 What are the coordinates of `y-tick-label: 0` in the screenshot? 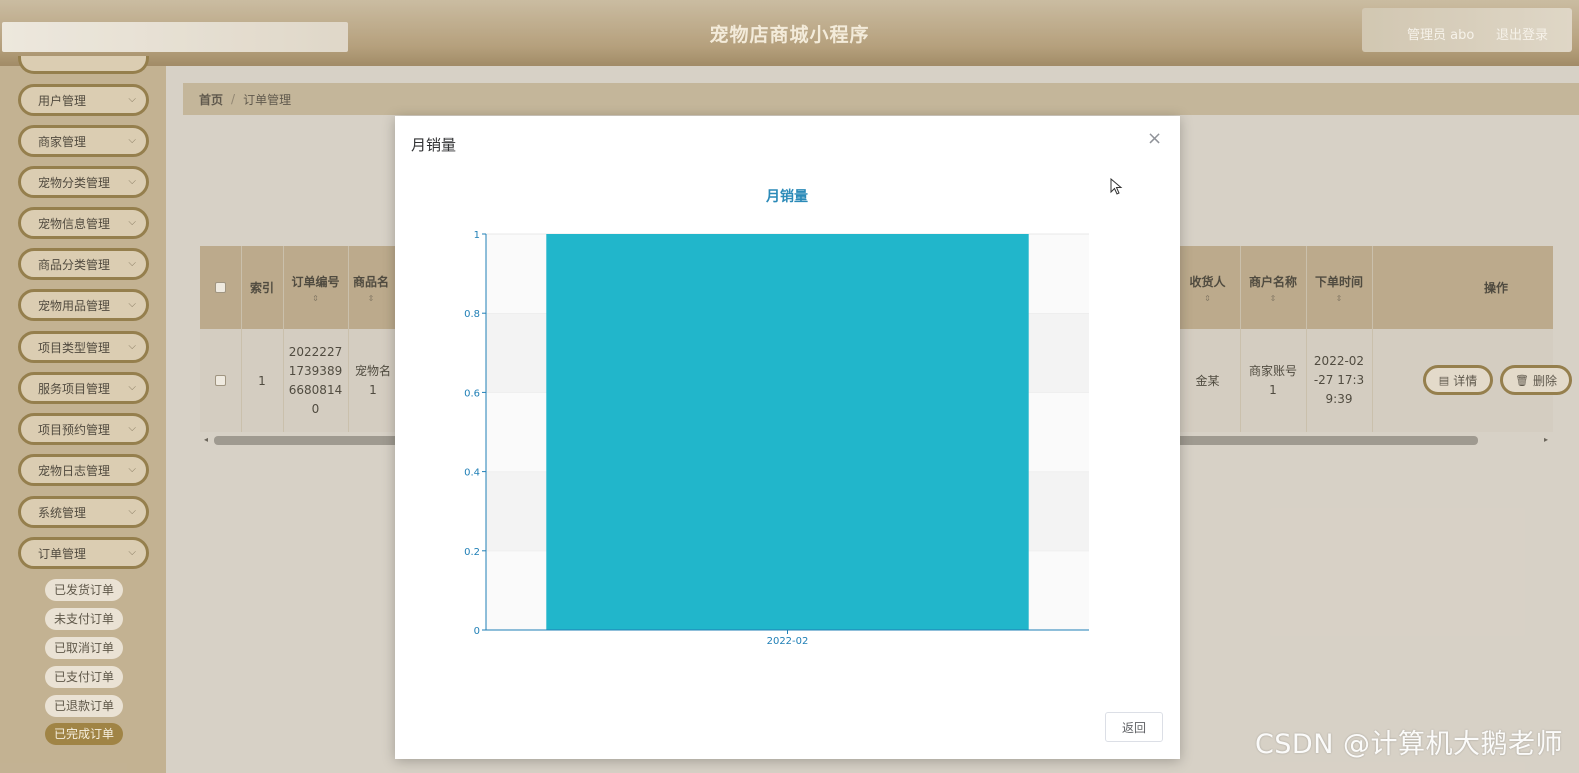 It's located at (477, 631).